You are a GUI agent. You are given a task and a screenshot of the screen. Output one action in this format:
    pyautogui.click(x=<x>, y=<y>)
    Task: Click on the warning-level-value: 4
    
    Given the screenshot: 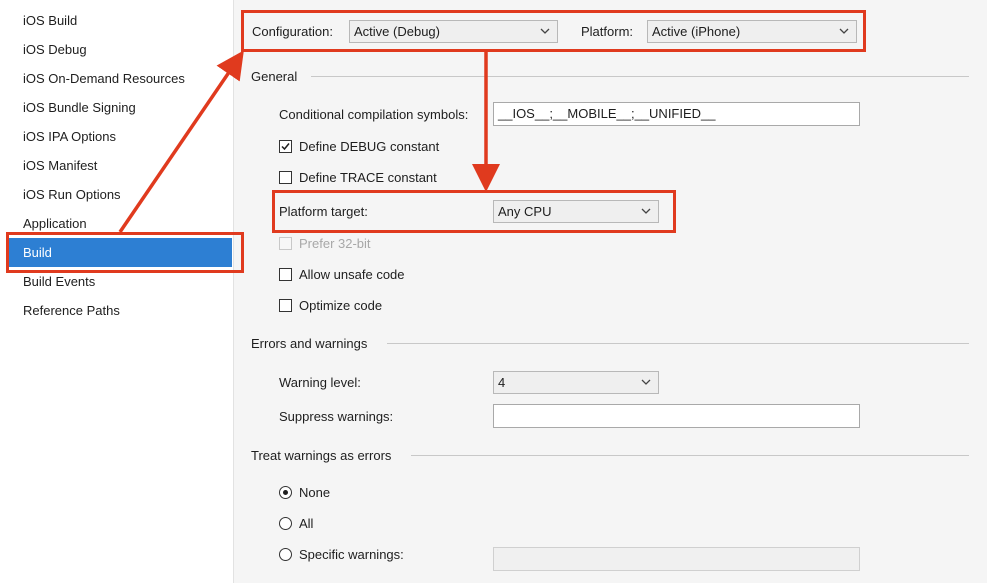 What is the action you would take?
    pyautogui.click(x=502, y=382)
    